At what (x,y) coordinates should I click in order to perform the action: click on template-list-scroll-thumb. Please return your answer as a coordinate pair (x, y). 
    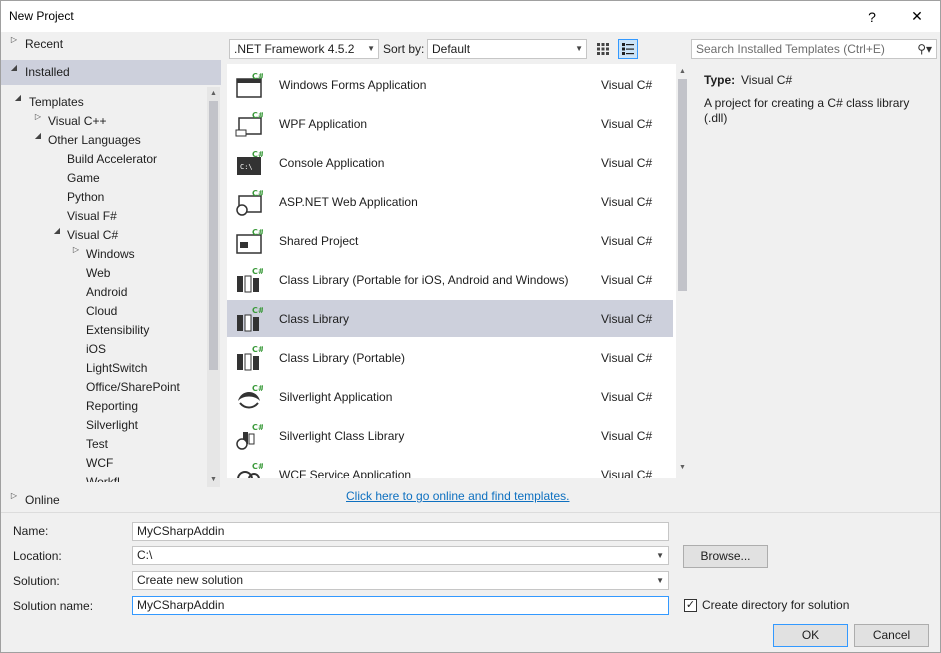
    Looking at the image, I should click on (682, 185).